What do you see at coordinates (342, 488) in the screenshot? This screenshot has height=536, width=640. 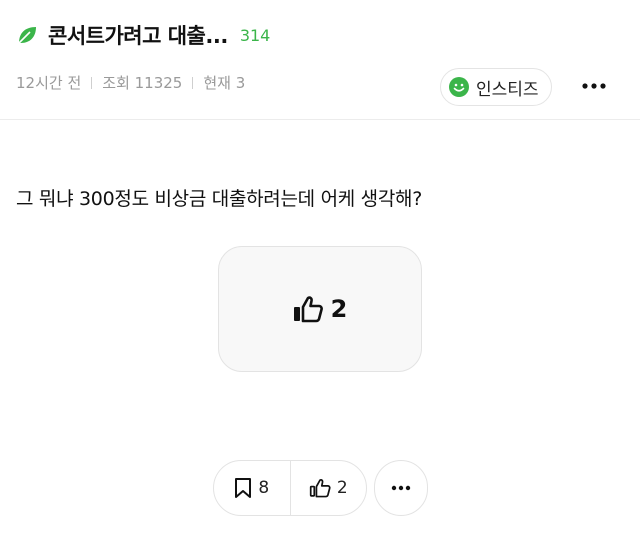 I see `like-count: 2` at bounding box center [342, 488].